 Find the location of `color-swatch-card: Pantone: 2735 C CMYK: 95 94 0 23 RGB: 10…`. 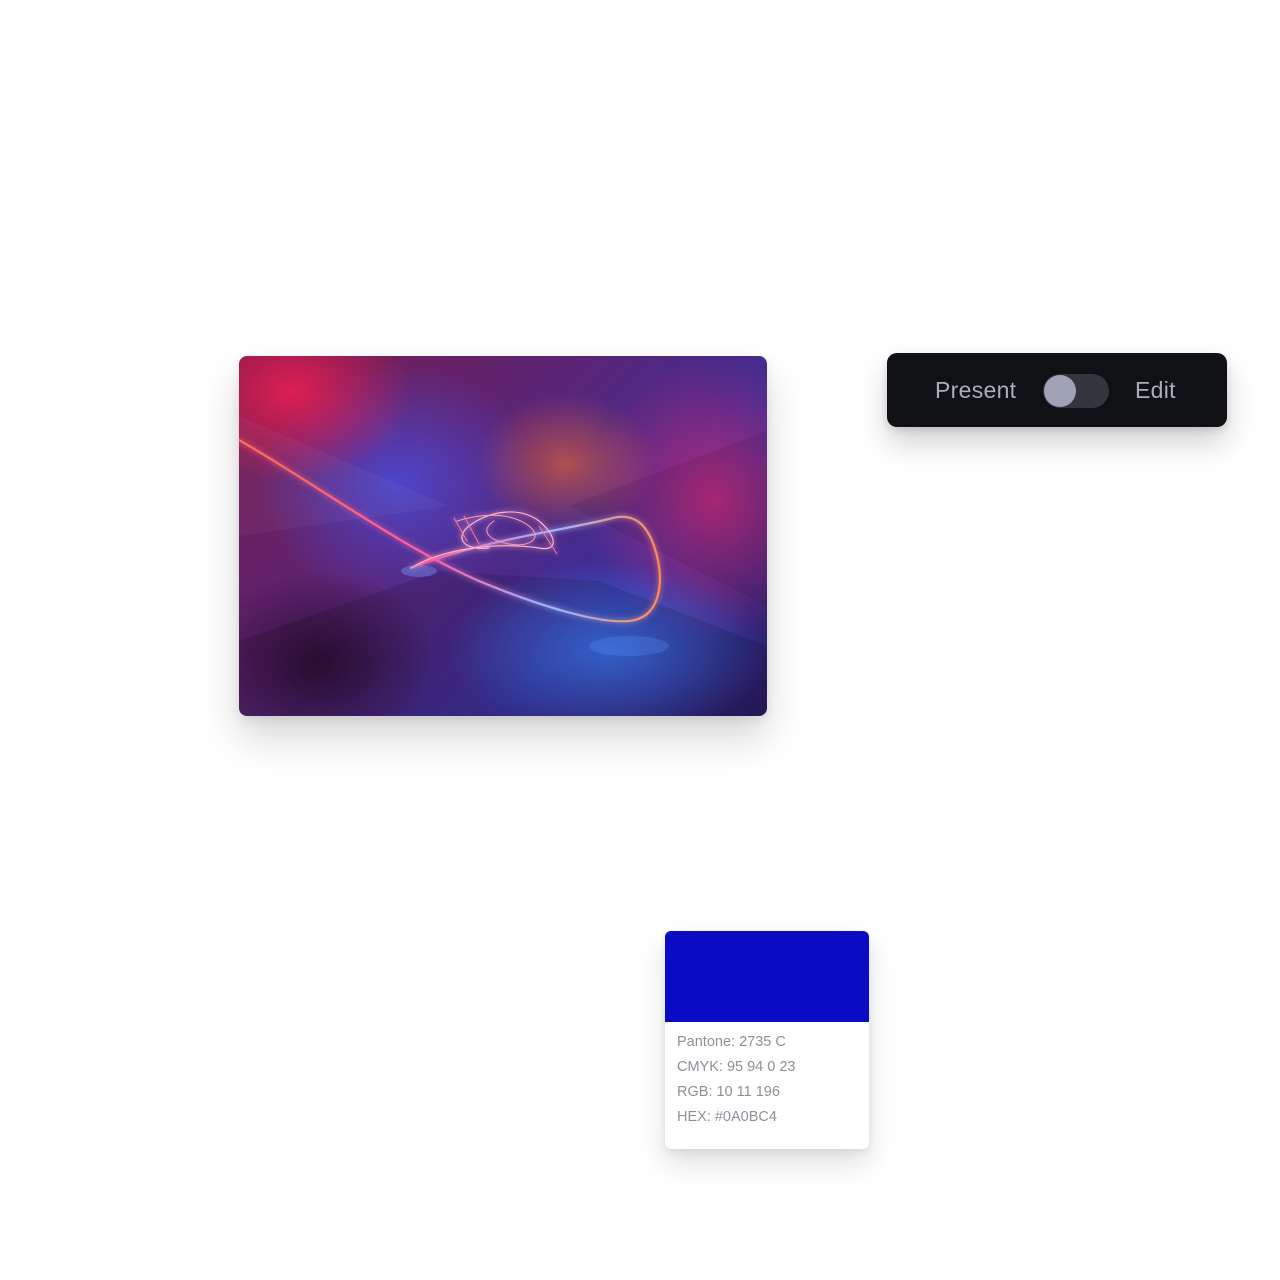

color-swatch-card: Pantone: 2735 C CMYK: 95 94 0 23 RGB: 10… is located at coordinates (767, 1040).